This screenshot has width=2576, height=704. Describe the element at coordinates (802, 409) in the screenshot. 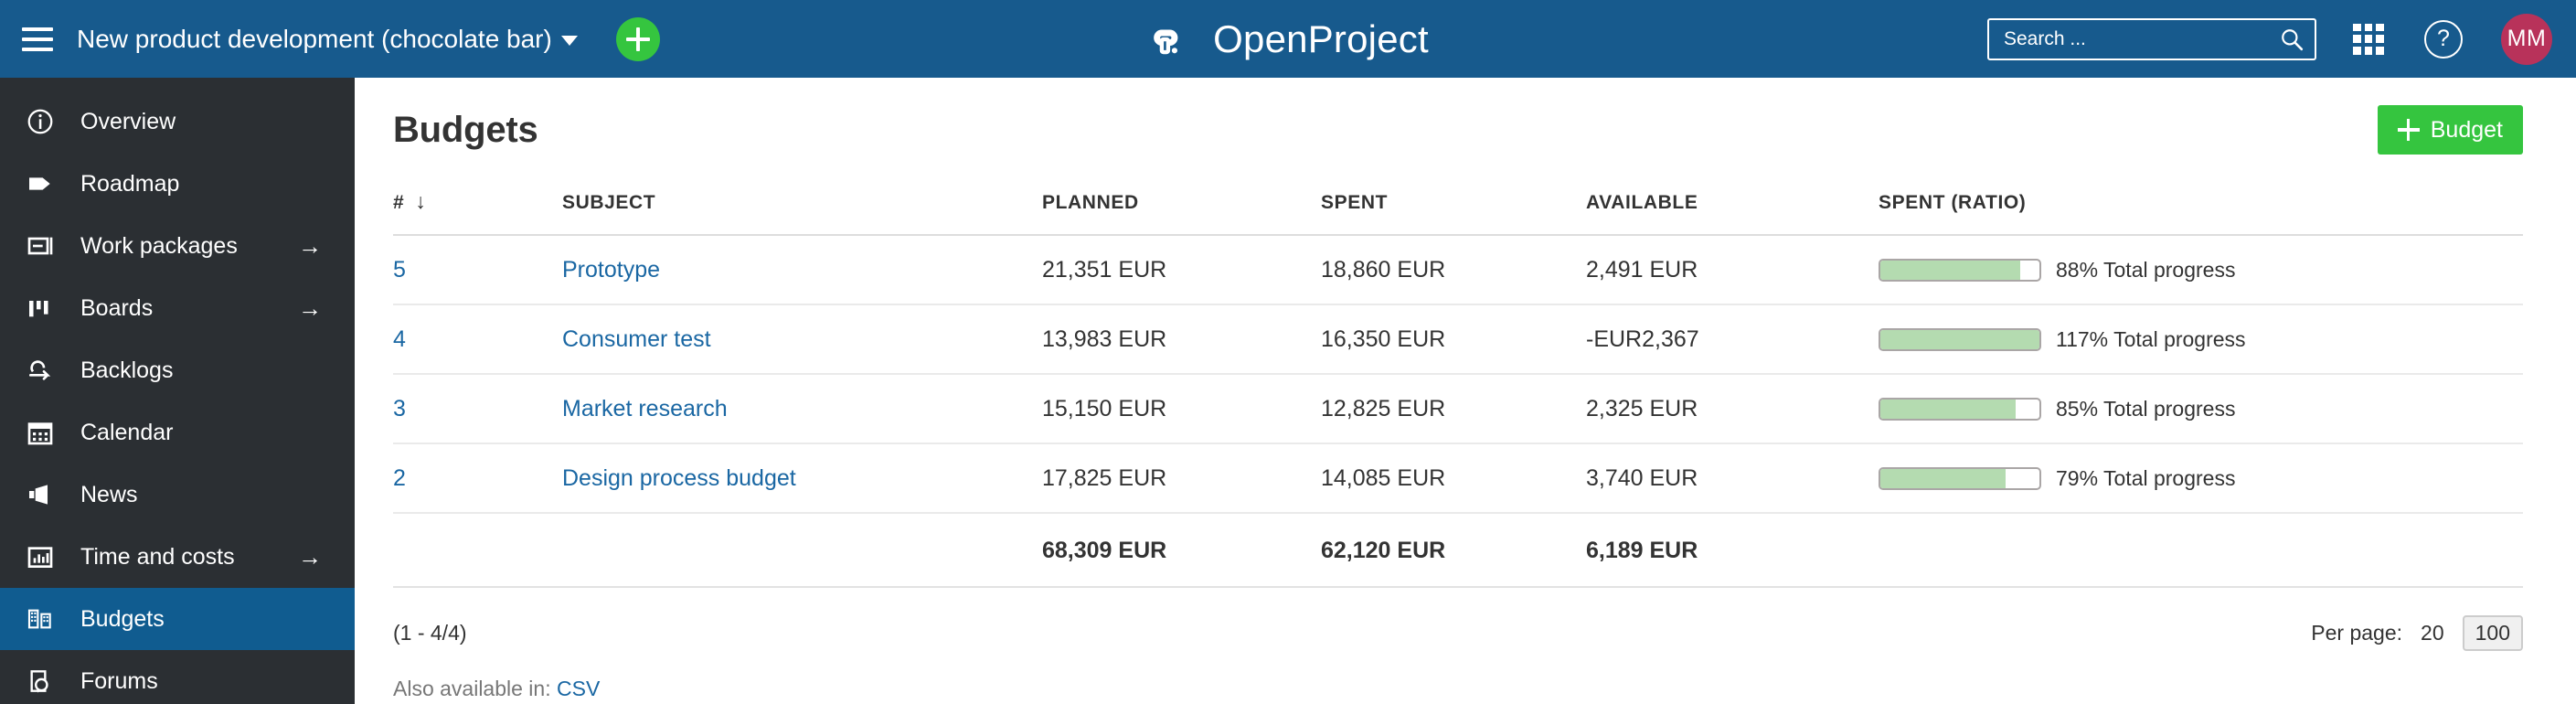

I see `budget-subject-cell: Market research` at that location.